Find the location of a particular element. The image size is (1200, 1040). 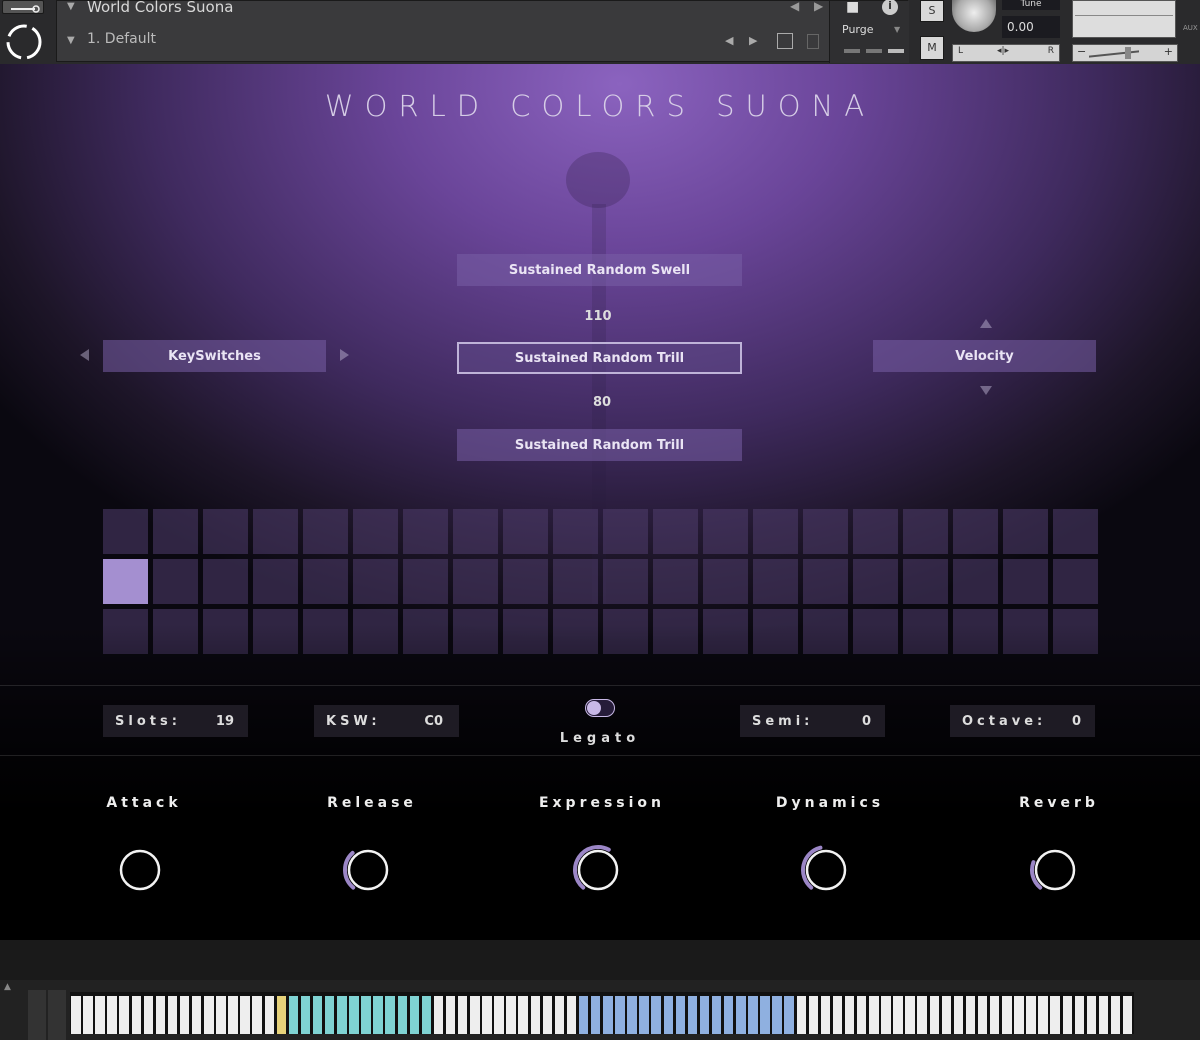

info-icon: i is located at coordinates (890, 7).